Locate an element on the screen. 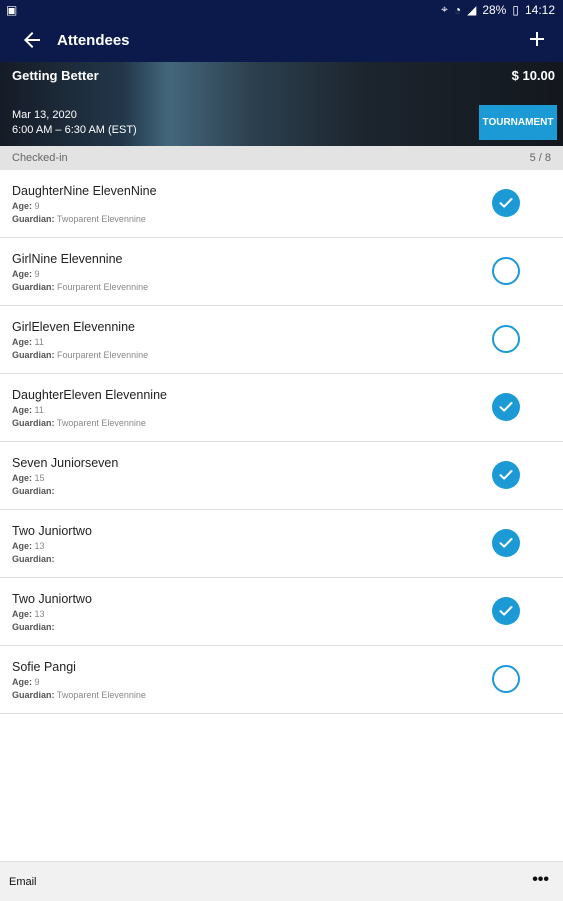  section-label: Checked-in is located at coordinates (40, 158).